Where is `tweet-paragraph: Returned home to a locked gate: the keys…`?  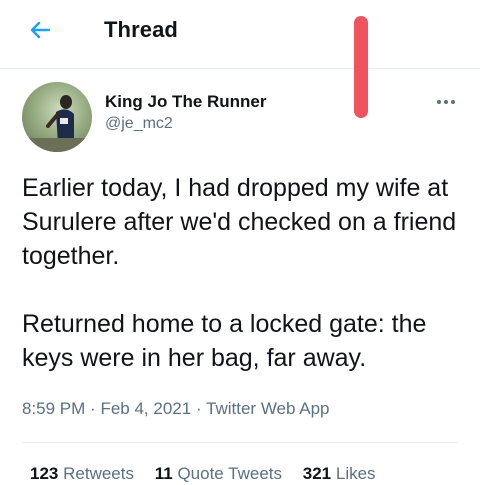
tweet-paragraph: Returned home to a locked gate: the keys… is located at coordinates (224, 341).